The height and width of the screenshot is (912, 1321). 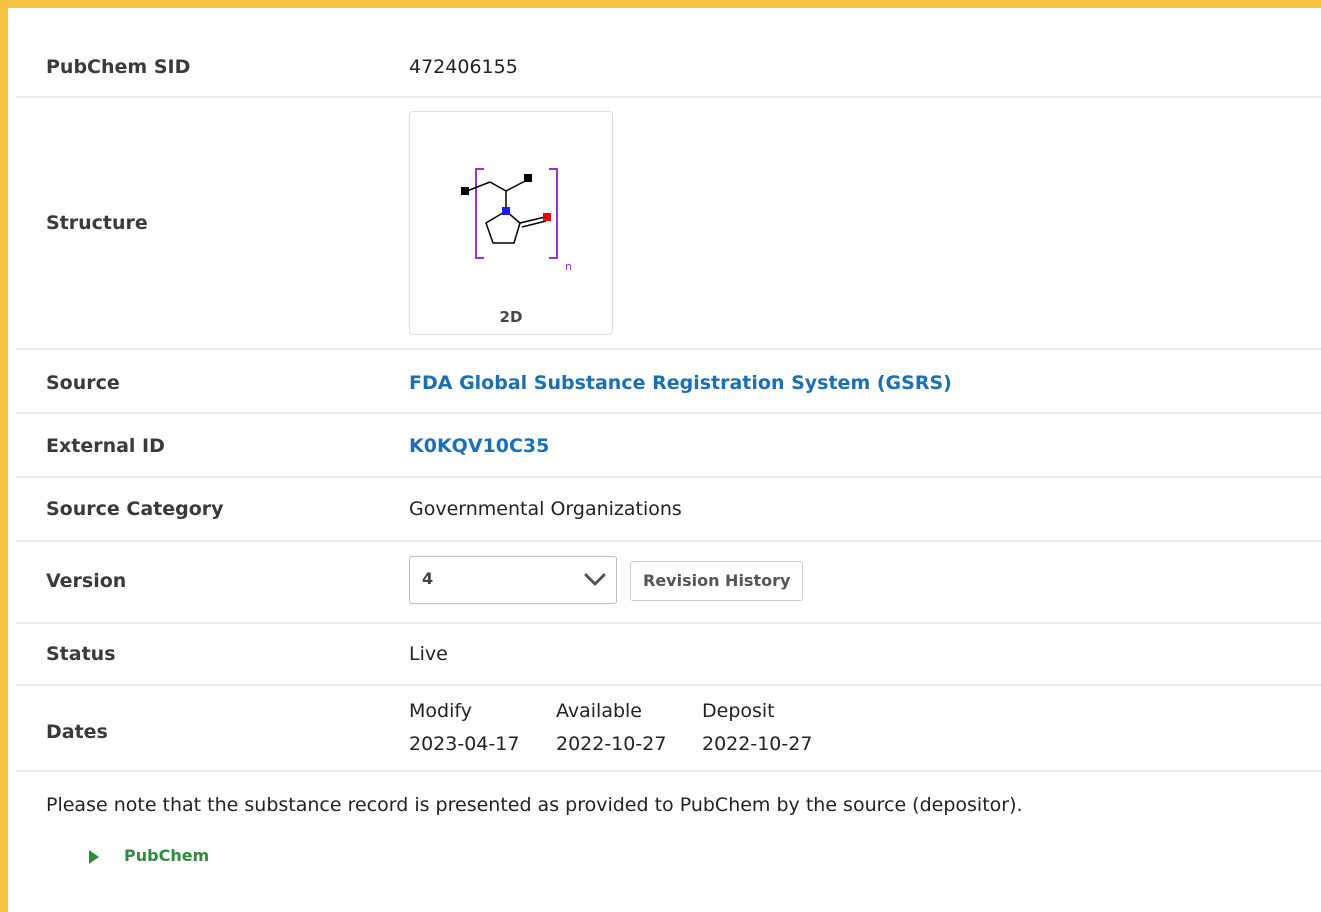 I want to click on structure-caption: 2D, so click(x=511, y=317).